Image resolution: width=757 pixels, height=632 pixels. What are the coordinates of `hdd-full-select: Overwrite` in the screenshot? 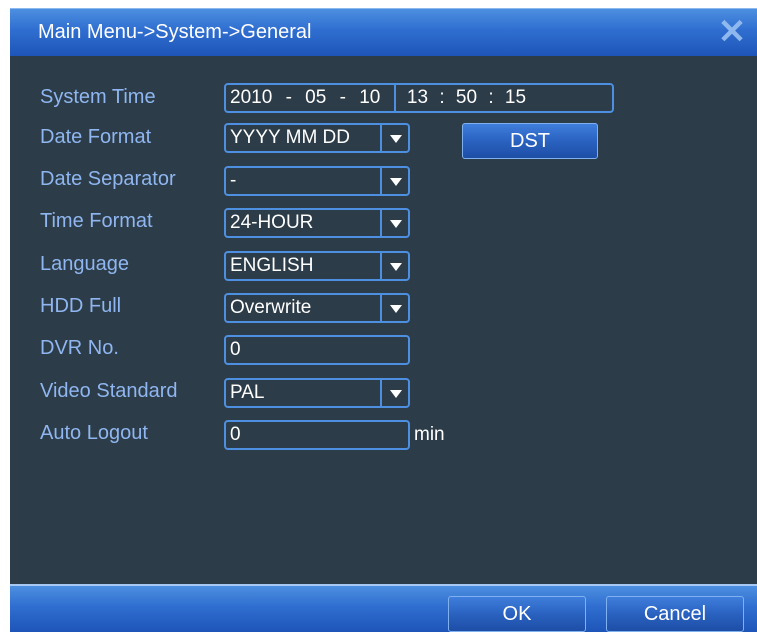 It's located at (317, 308).